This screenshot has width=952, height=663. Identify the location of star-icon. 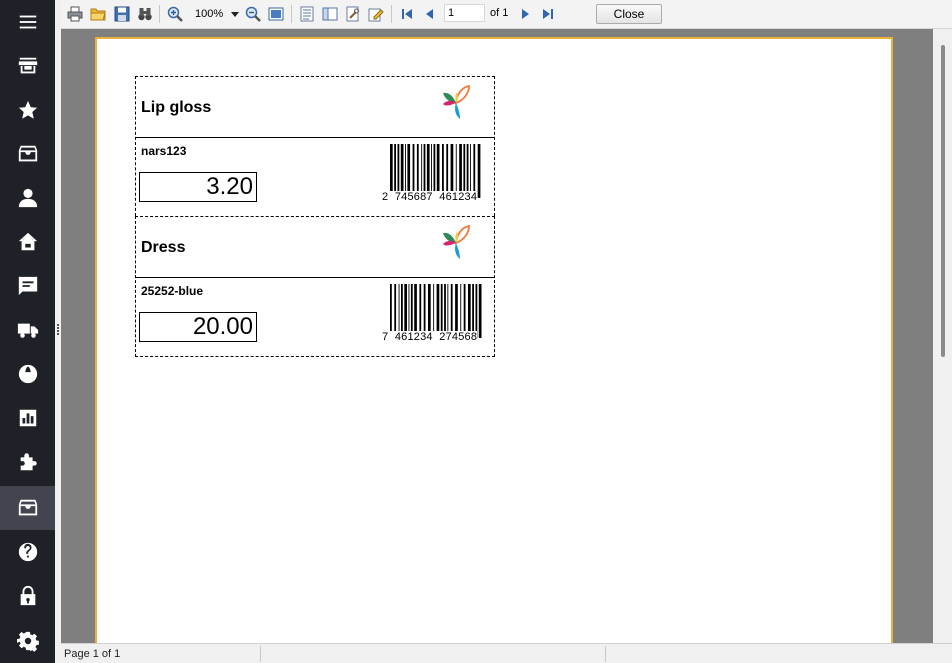
(27, 109).